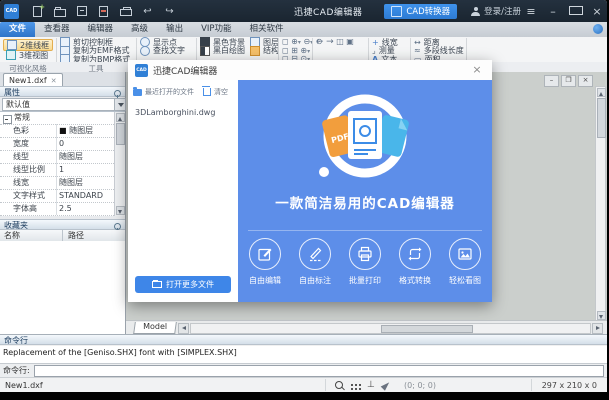 This screenshot has width=609, height=400. I want to click on ribbon-3d-view-button: 3维视图, so click(27, 55).